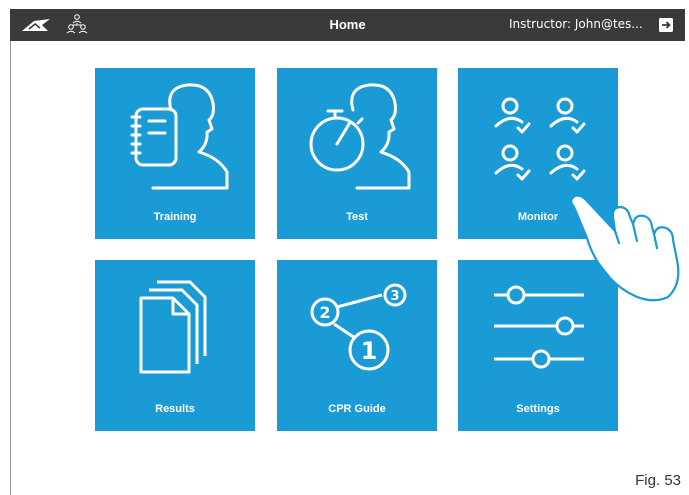  What do you see at coordinates (175, 217) in the screenshot?
I see `tile-label: Training` at bounding box center [175, 217].